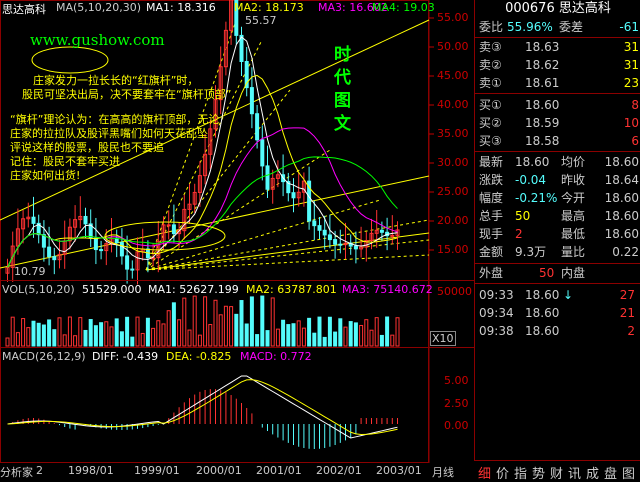 The image size is (640, 482). Describe the element at coordinates (631, 47) in the screenshot. I see `sell-volume: 31` at that location.